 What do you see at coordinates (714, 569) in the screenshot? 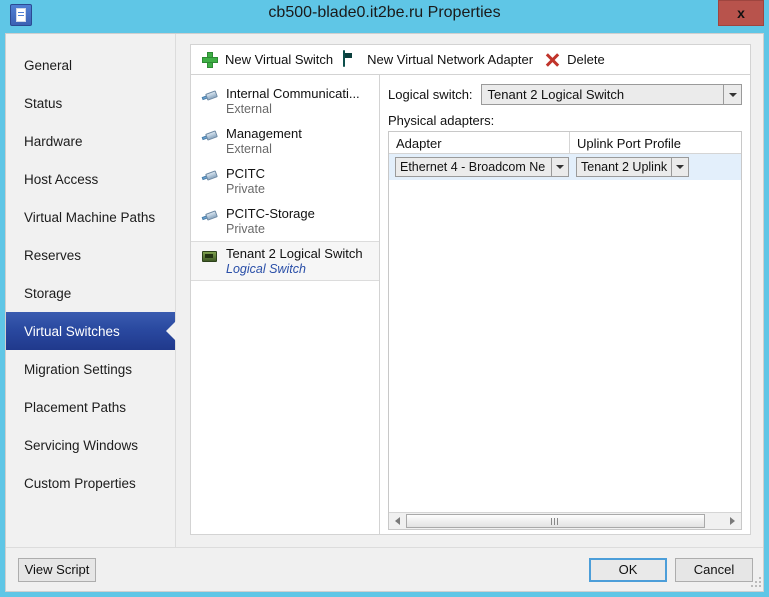
I see `cancel-button: Cancel` at bounding box center [714, 569].